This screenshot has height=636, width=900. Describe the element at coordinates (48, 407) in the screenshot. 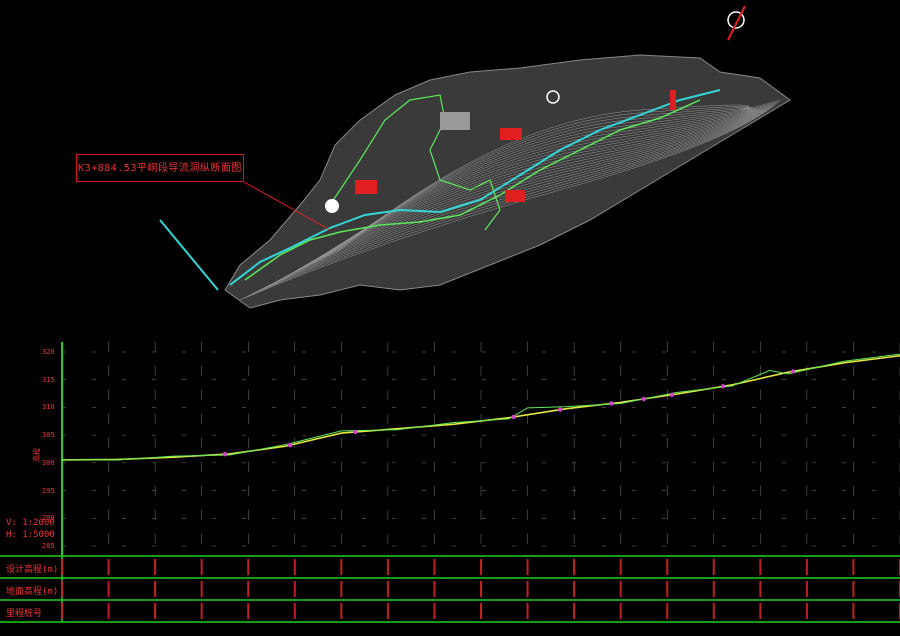

I see `y-tick-label: 310` at that location.